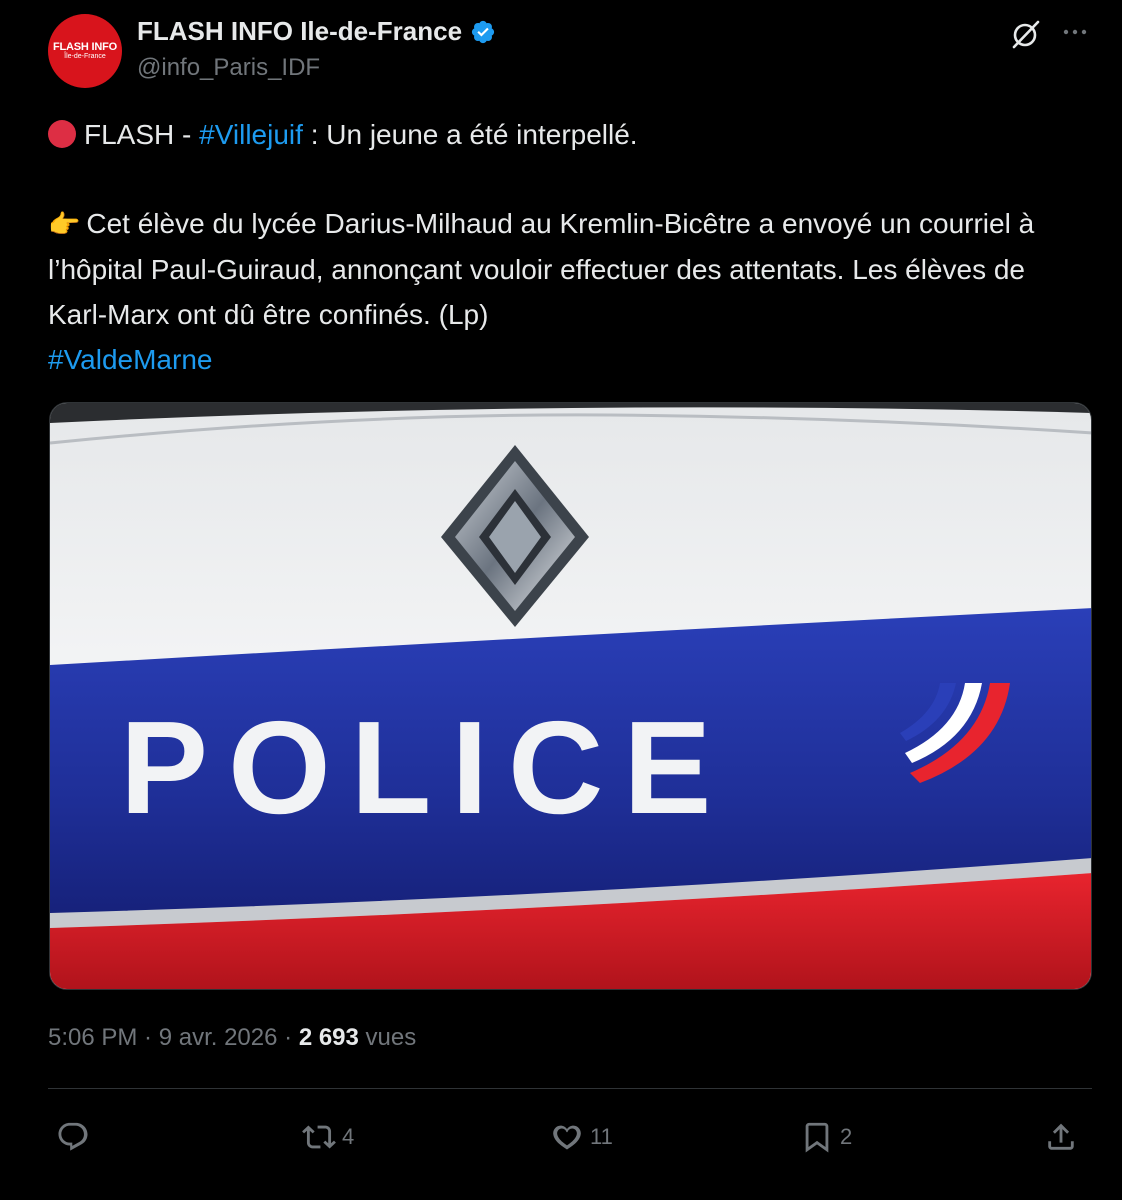 This screenshot has width=1122, height=1200. Describe the element at coordinates (425, 767) in the screenshot. I see `image-police-text: POLICE` at that location.